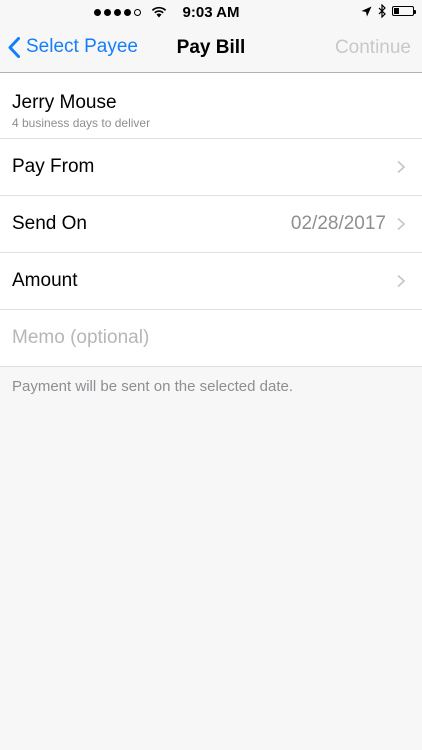 This screenshot has height=750, width=422. I want to click on navigation-bar: Select Payee Pay Bill Continue, so click(211, 48).